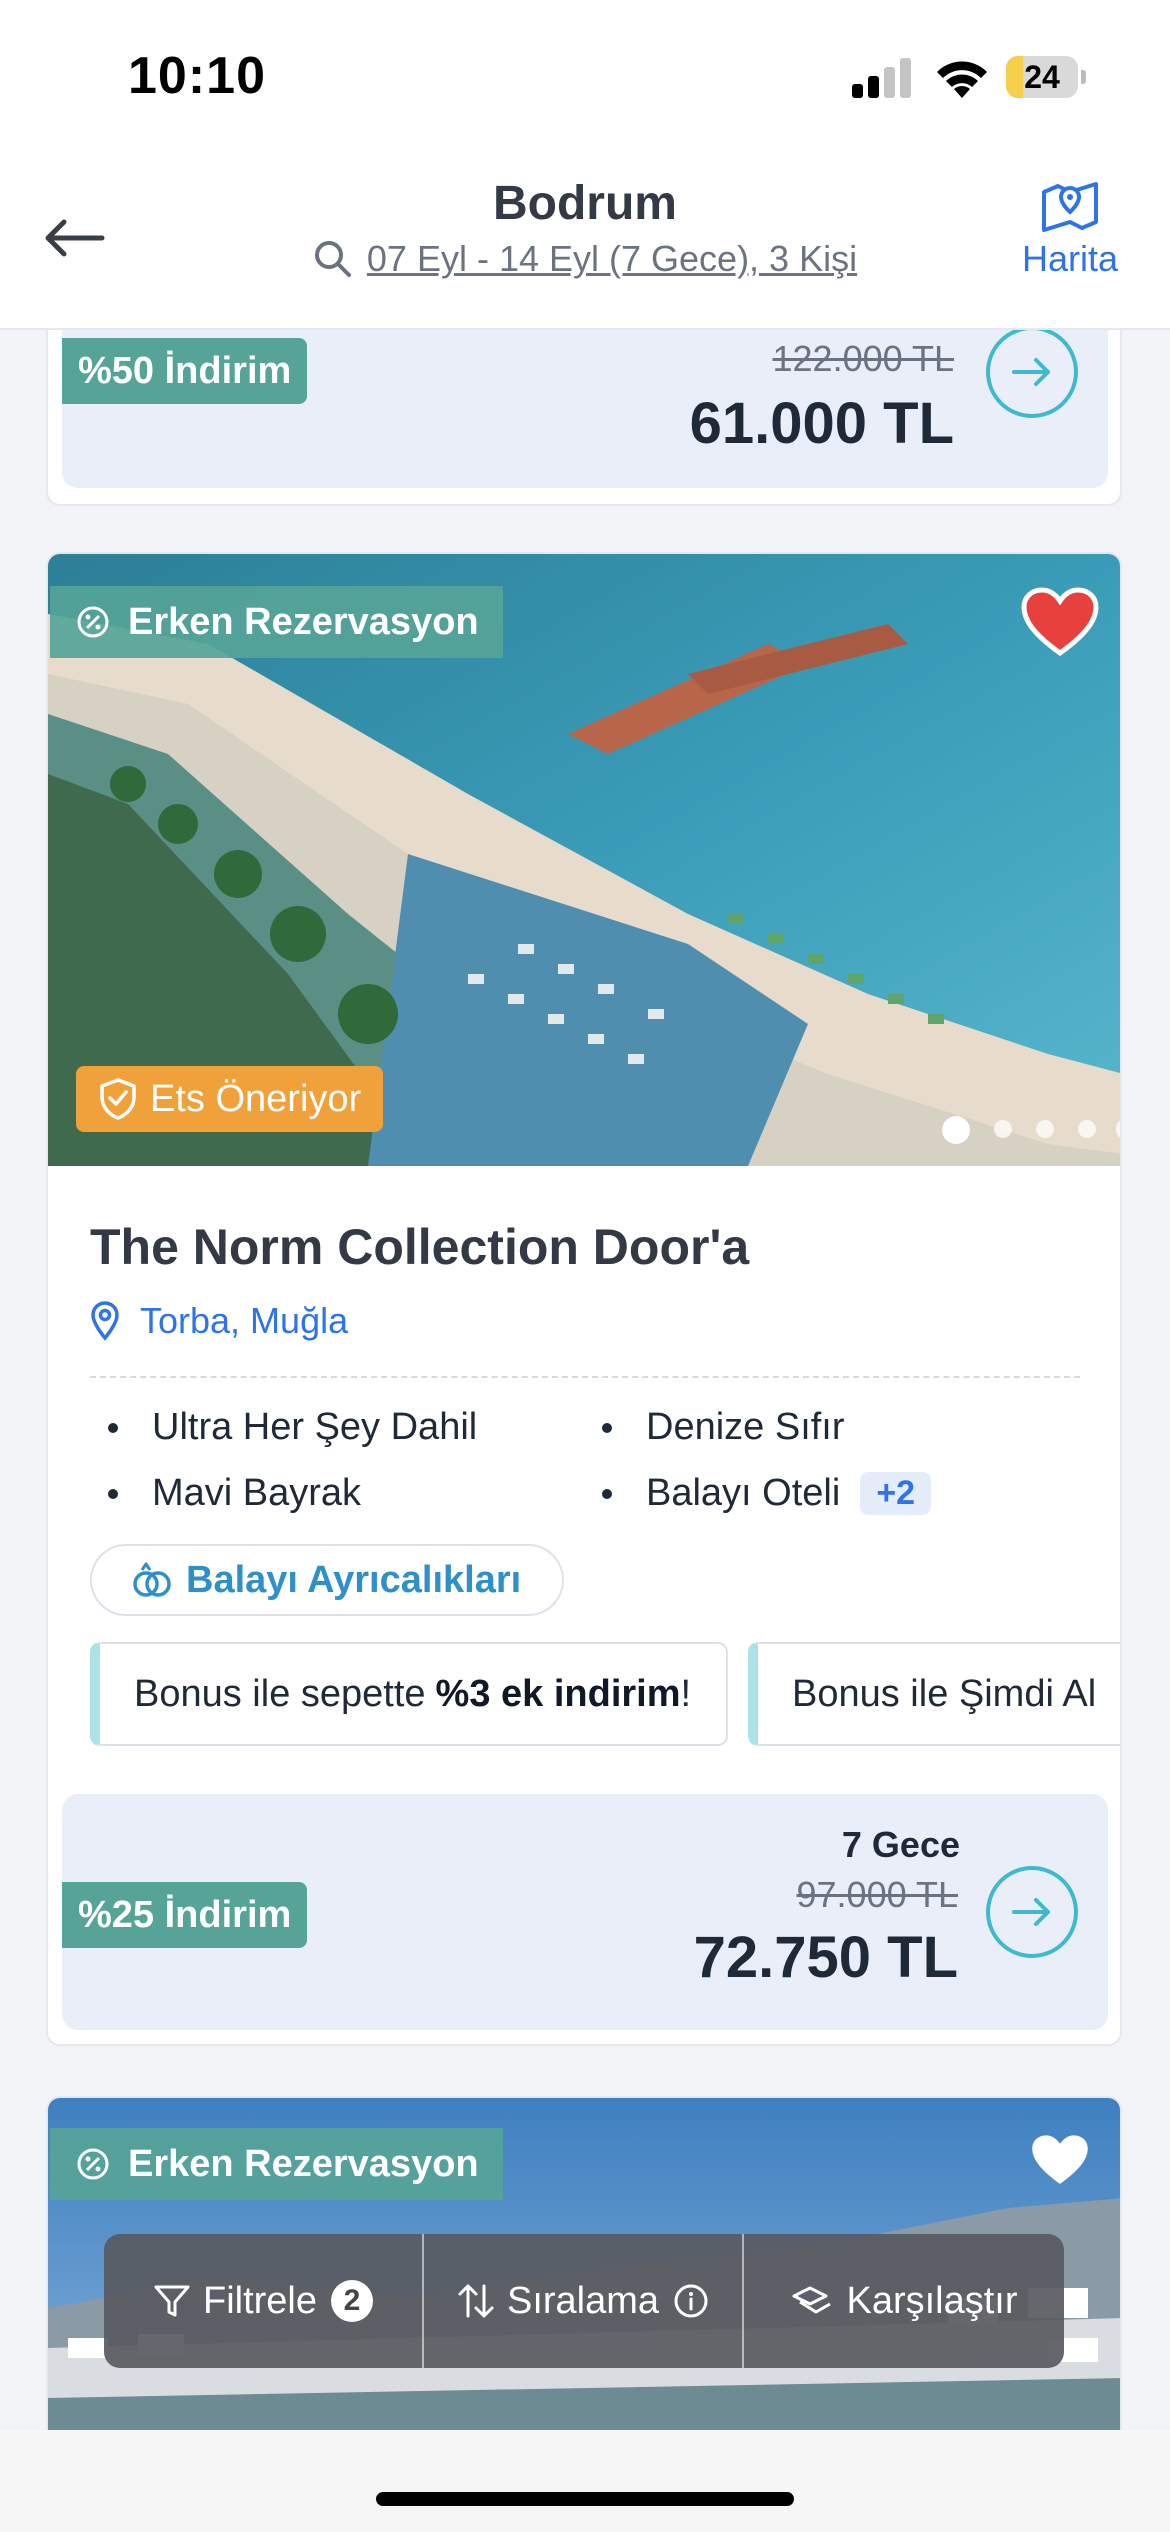 Image resolution: width=1170 pixels, height=2532 pixels. I want to click on feature-label: Balayı Oteli, so click(743, 1493).